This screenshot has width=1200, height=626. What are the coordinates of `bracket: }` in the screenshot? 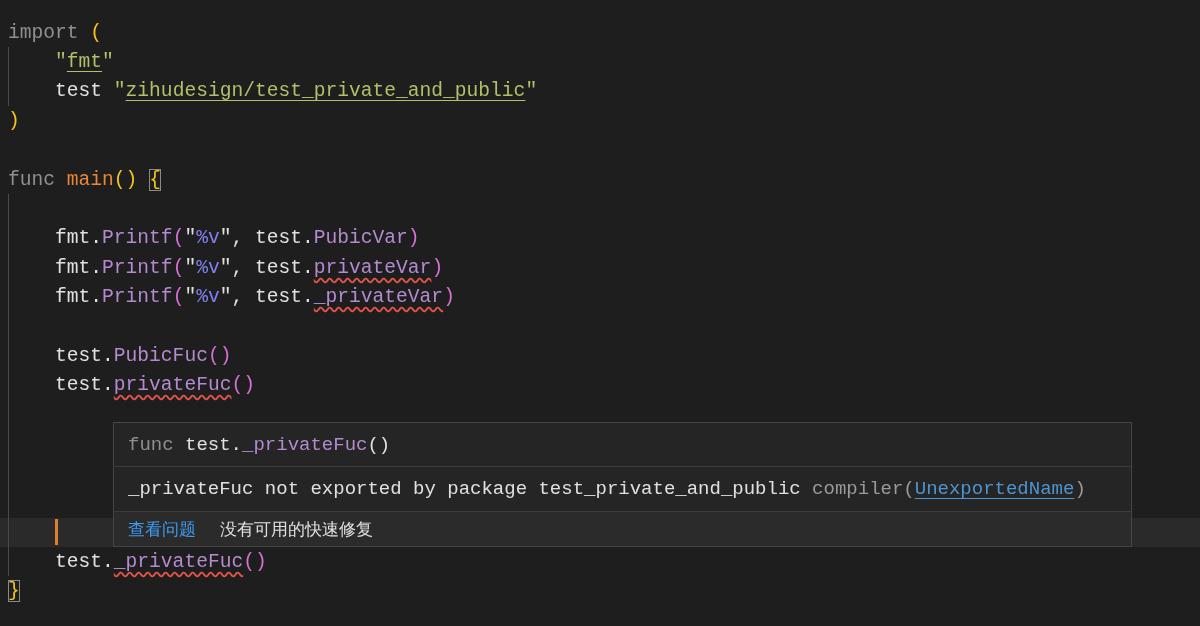 It's located at (14, 591).